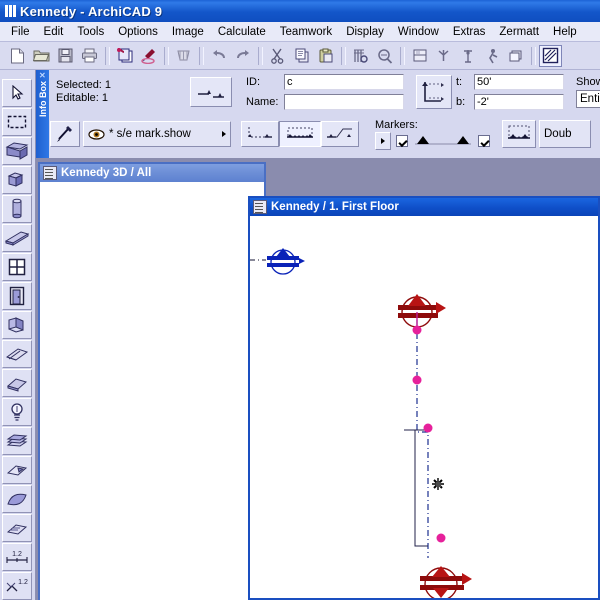  I want to click on marker-end-checkbox, so click(484, 140).